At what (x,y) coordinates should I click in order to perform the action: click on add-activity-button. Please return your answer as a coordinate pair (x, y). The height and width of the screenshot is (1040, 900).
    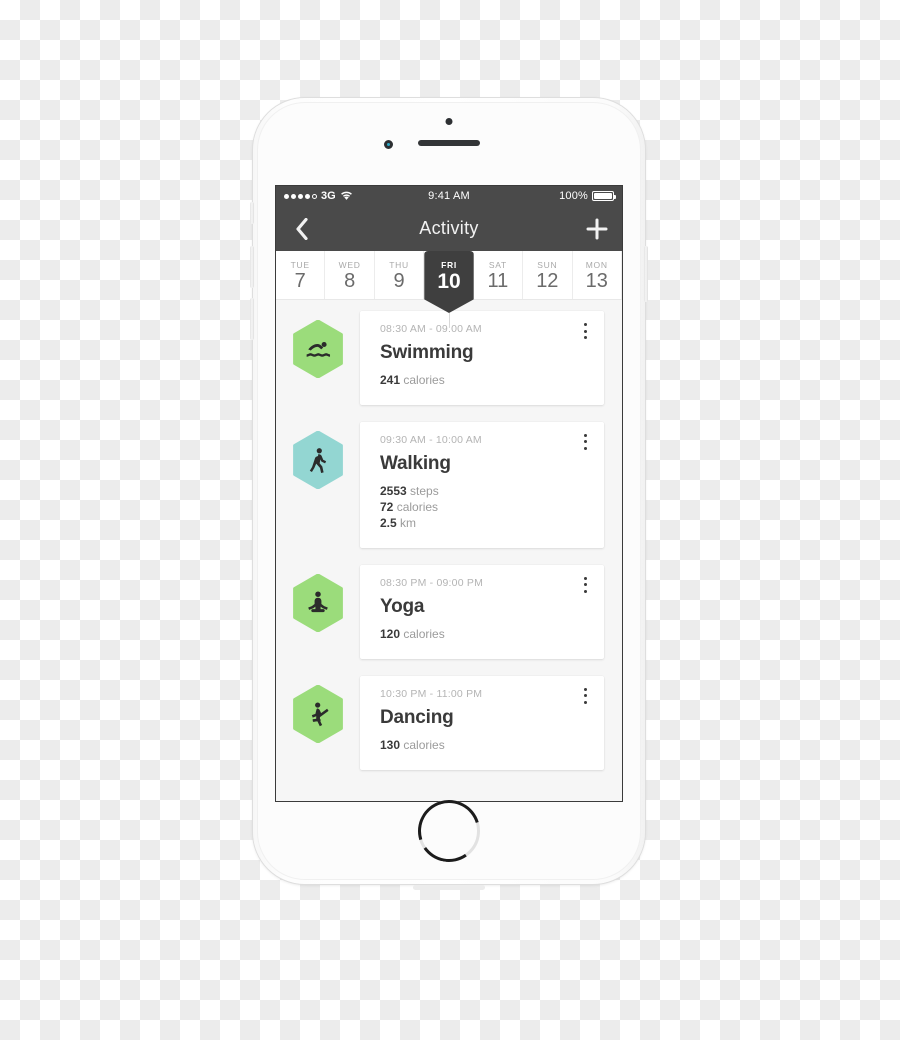
    Looking at the image, I should click on (597, 229).